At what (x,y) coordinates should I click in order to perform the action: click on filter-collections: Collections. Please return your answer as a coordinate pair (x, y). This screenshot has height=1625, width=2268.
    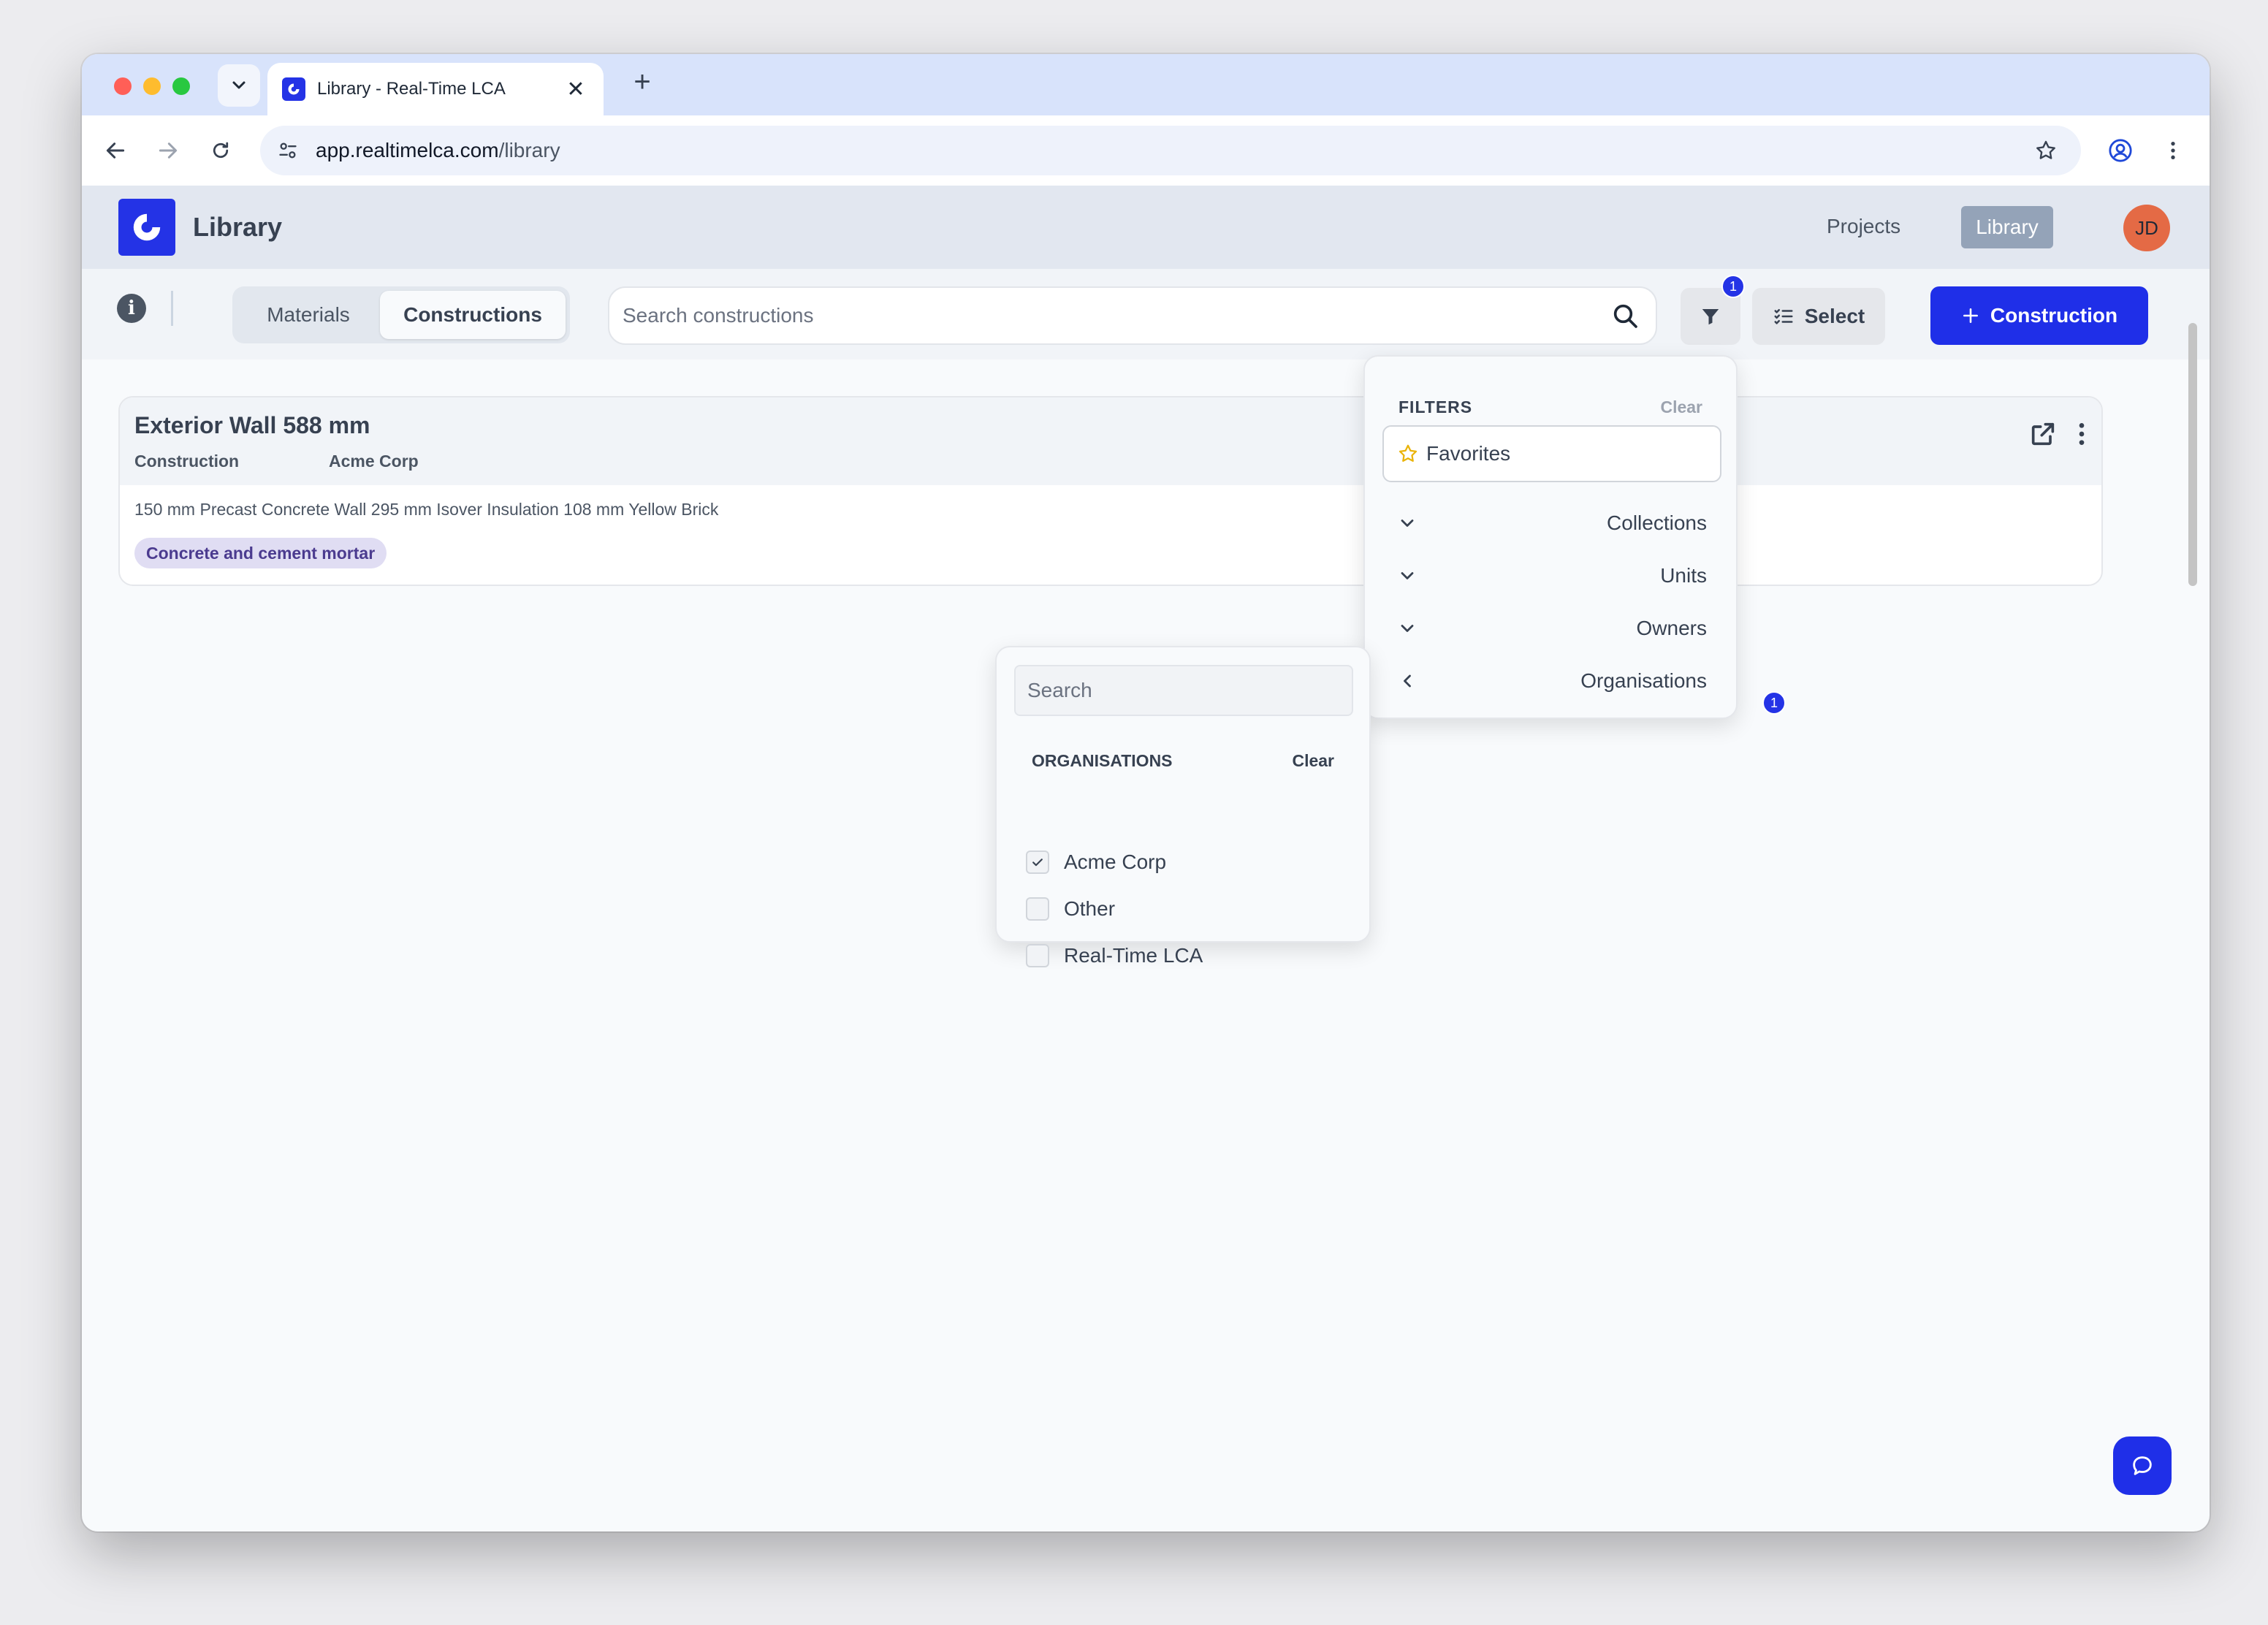
    Looking at the image, I should click on (1552, 523).